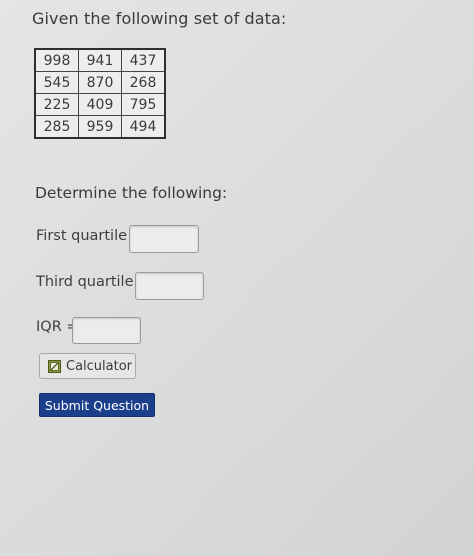 This screenshot has width=474, height=556. I want to click on calculator-button: Calculator, so click(87, 366).